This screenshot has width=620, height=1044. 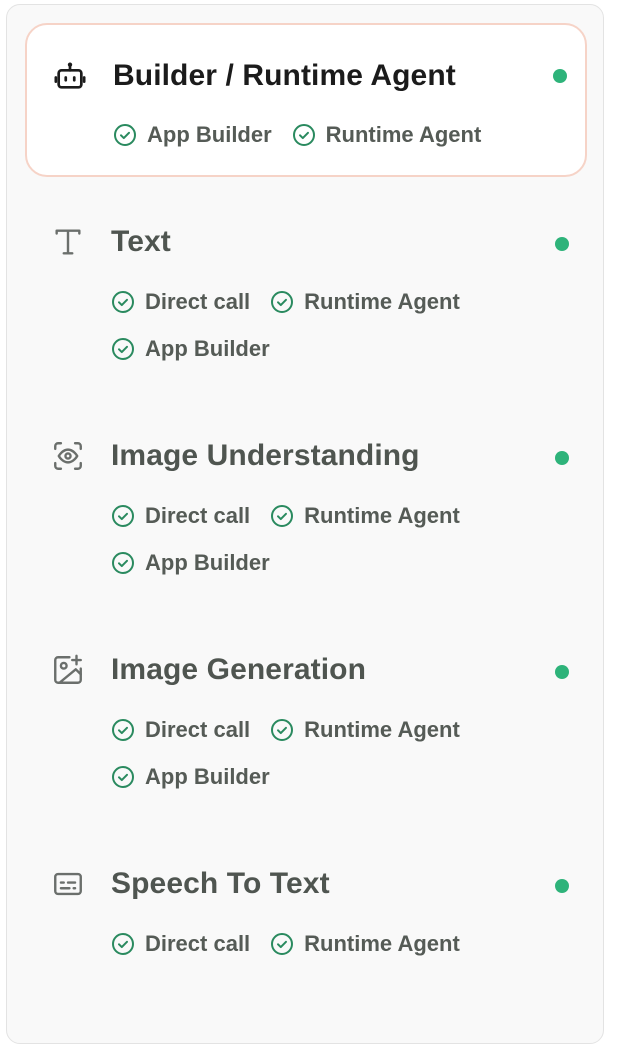 What do you see at coordinates (68, 884) in the screenshot?
I see `subtitles-icon` at bounding box center [68, 884].